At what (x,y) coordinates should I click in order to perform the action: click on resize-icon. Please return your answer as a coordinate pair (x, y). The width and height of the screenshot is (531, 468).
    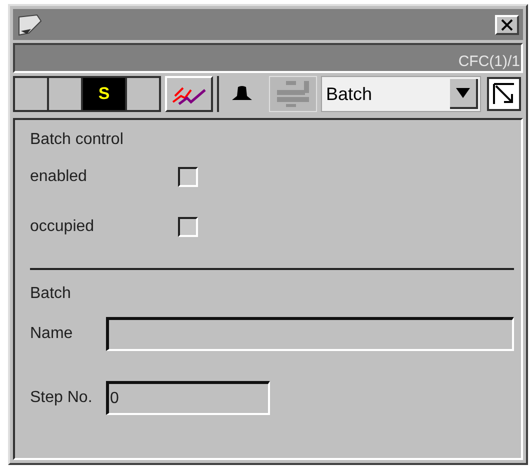
    Looking at the image, I should click on (504, 94).